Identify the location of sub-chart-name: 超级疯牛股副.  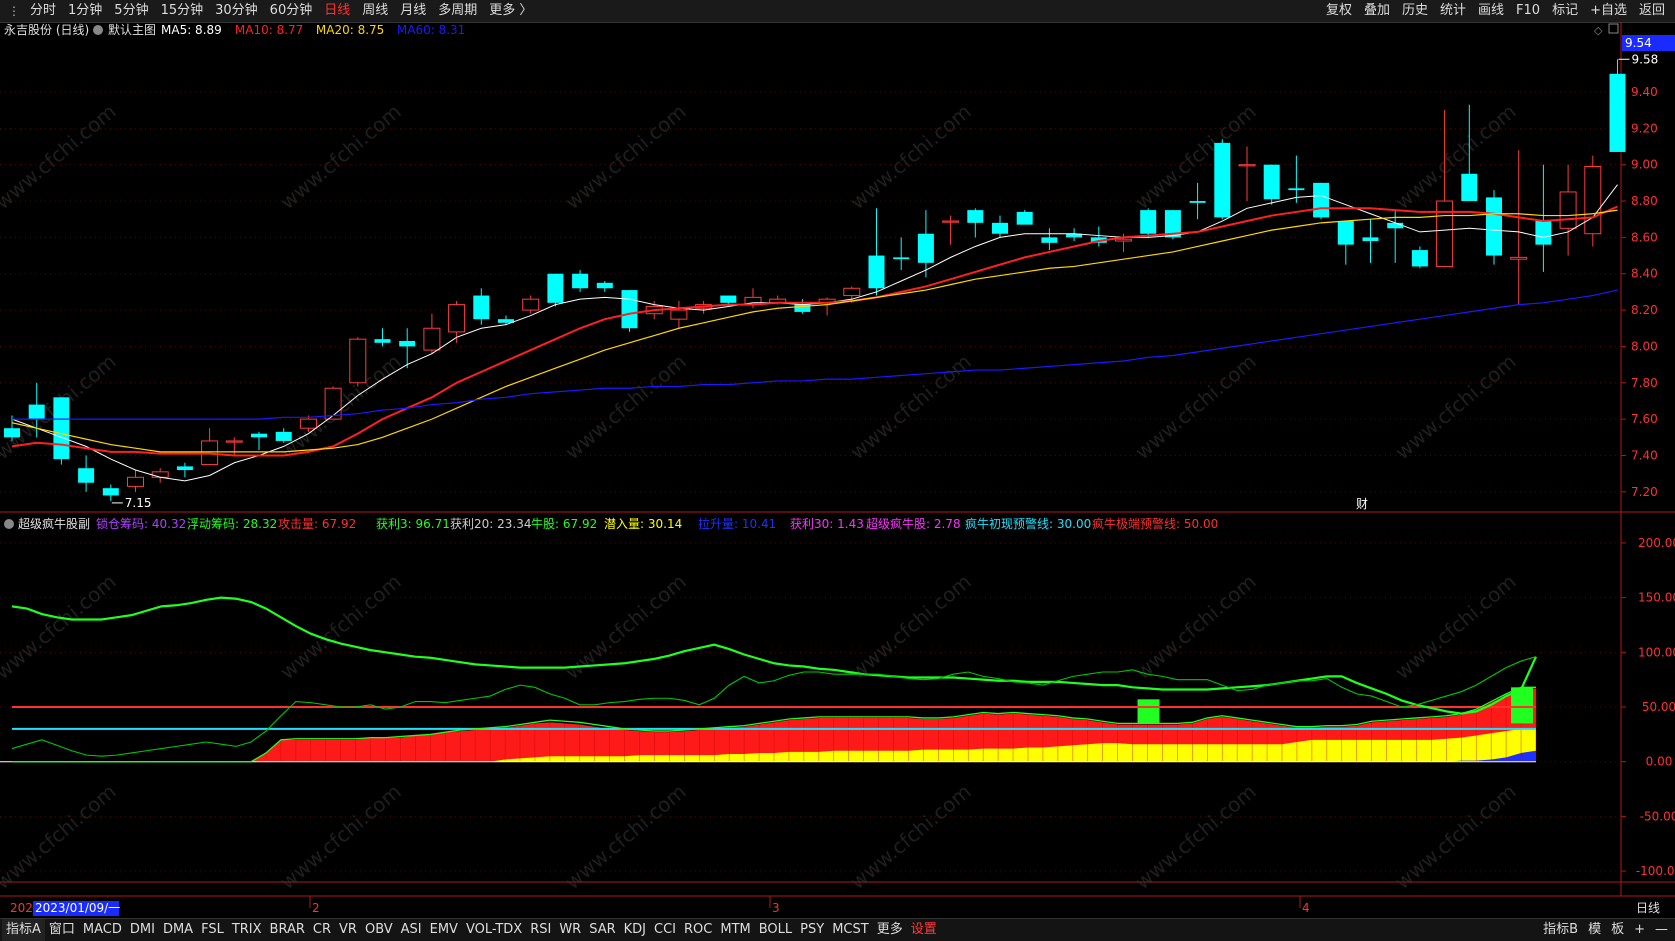
(54, 523).